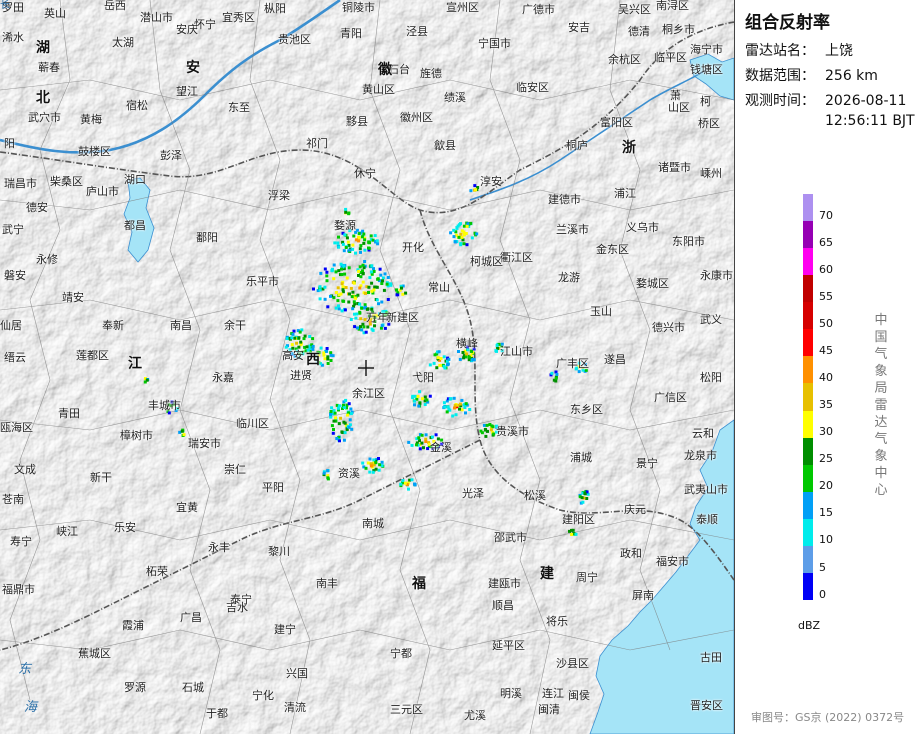 The width and height of the screenshot is (924, 734). What do you see at coordinates (357, 121) in the screenshot?
I see `place-label: 黟县` at bounding box center [357, 121].